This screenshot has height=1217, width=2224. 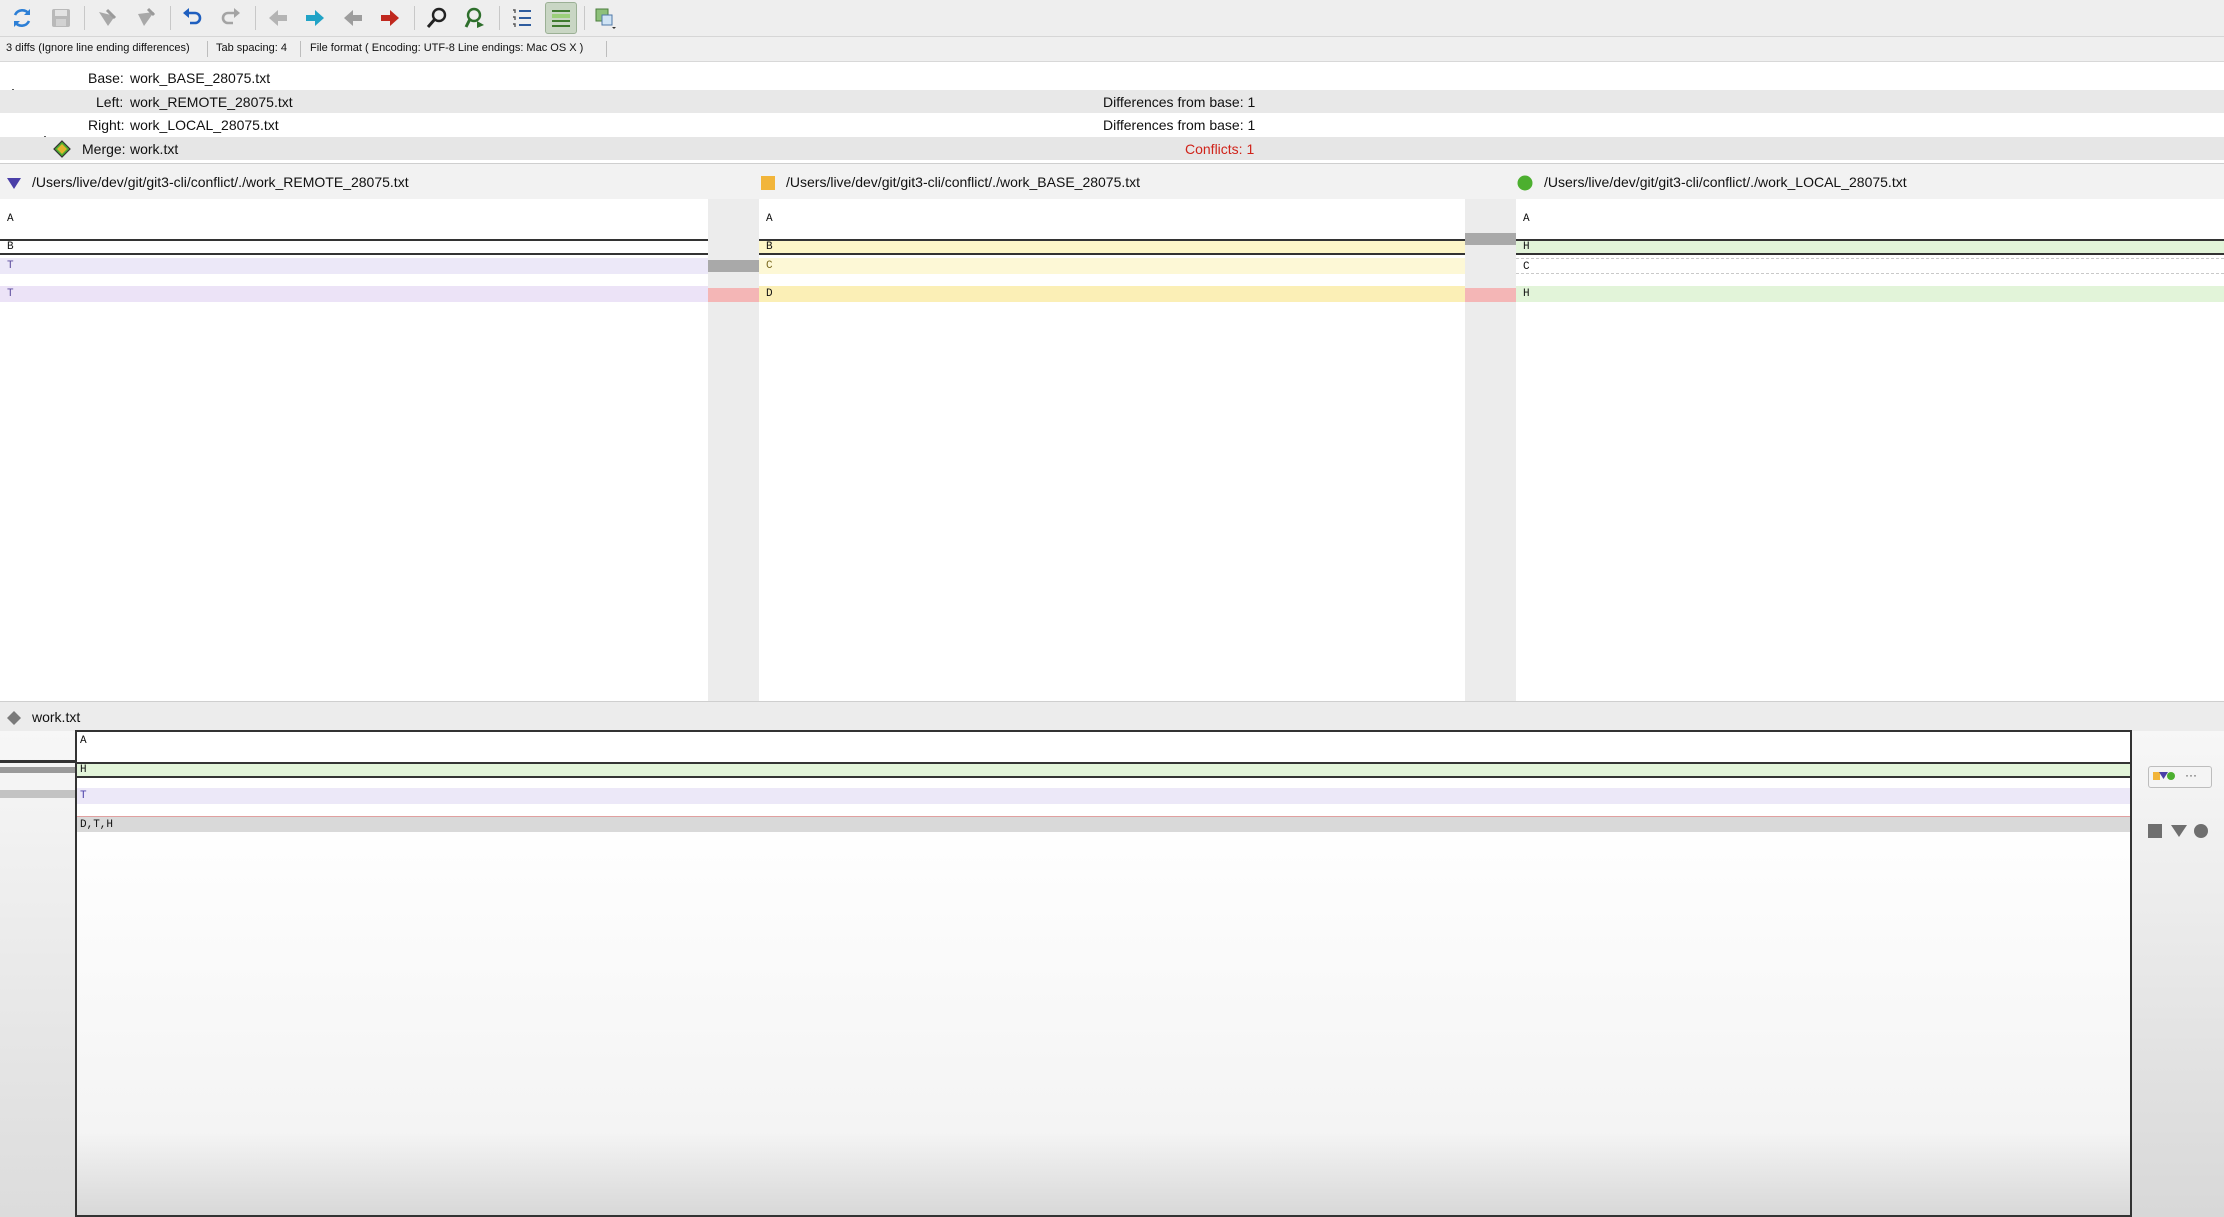 What do you see at coordinates (1112, 148) in the screenshot?
I see `merge-row: Merge: work.txt Conflicts: 1` at bounding box center [1112, 148].